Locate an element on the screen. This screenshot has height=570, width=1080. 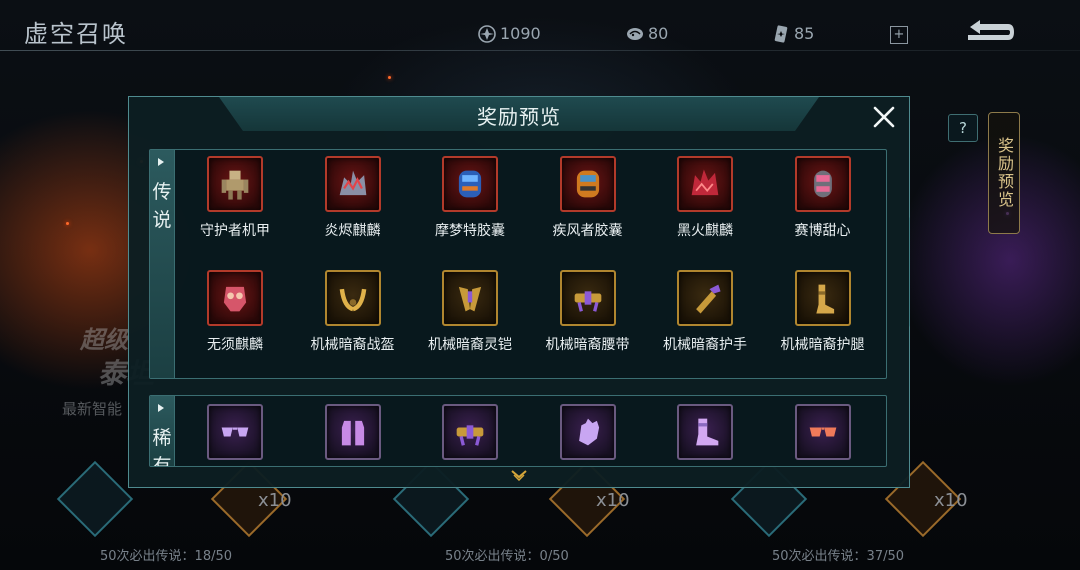
reward-item: 炎烬麒麟 is located at coordinates (353, 198).